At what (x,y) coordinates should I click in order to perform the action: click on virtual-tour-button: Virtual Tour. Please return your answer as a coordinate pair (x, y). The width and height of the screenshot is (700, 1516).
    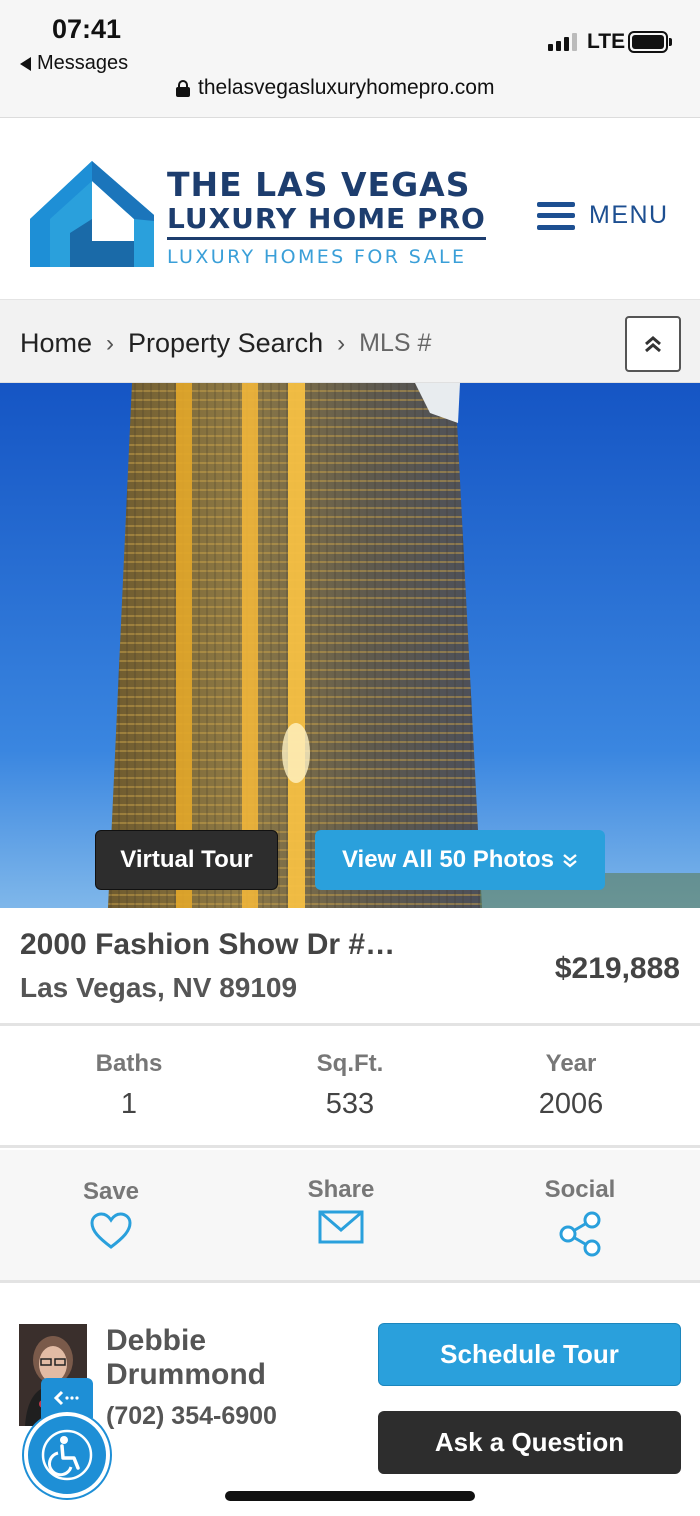
    Looking at the image, I should click on (186, 860).